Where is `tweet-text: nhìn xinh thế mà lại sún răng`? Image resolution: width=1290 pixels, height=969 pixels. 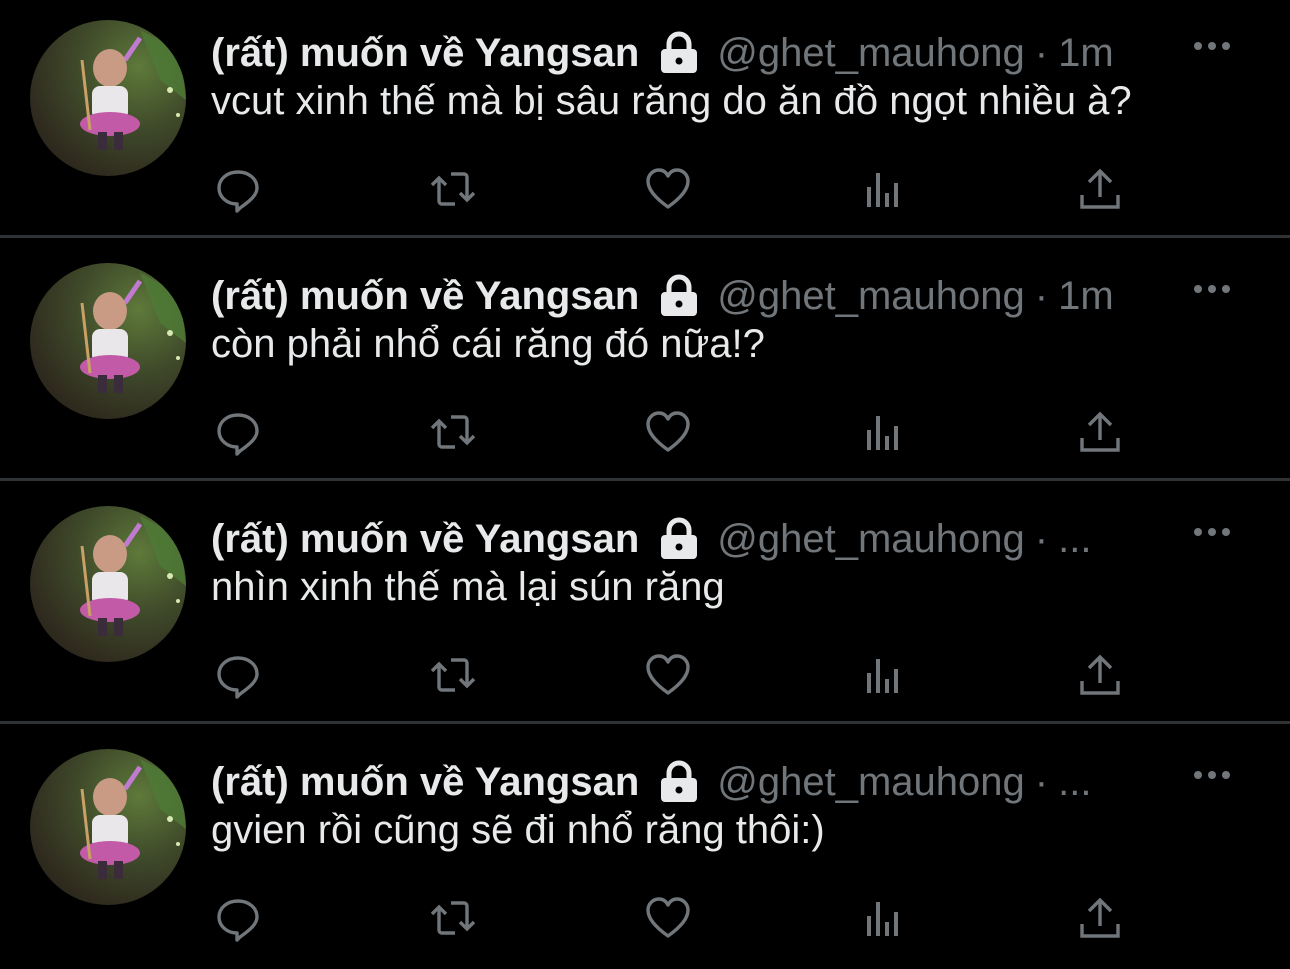 tweet-text: nhìn xinh thế mà lại sún răng is located at coordinates (468, 587).